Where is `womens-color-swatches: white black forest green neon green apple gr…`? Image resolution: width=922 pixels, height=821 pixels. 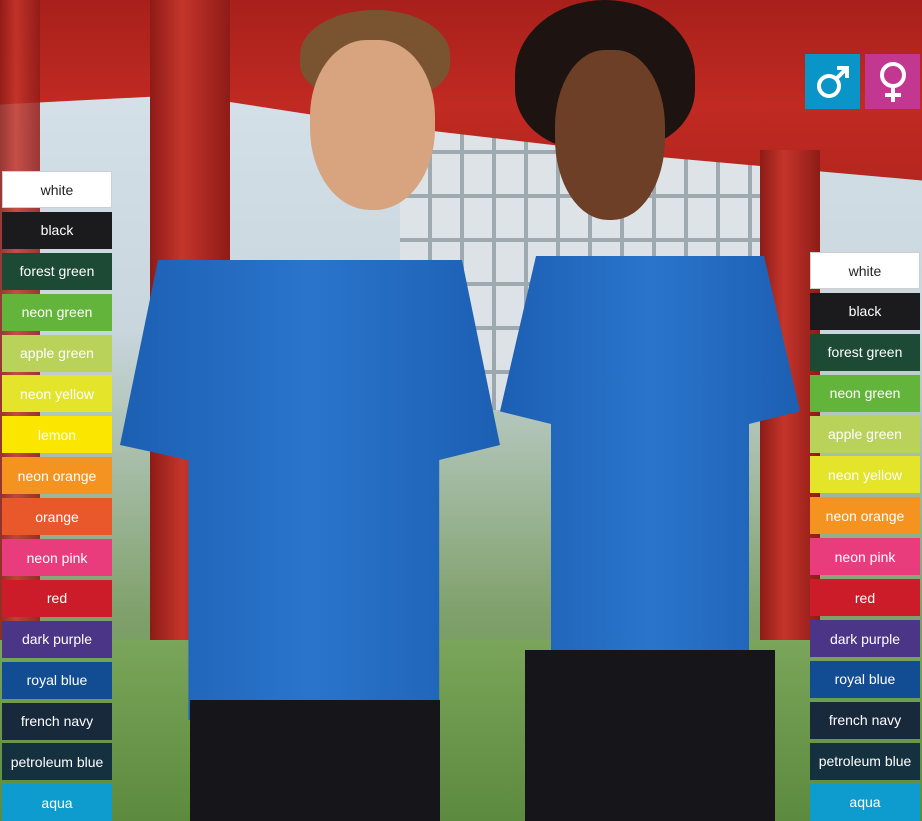
womens-color-swatches: white black forest green neon green apple gr… is located at coordinates (865, 536).